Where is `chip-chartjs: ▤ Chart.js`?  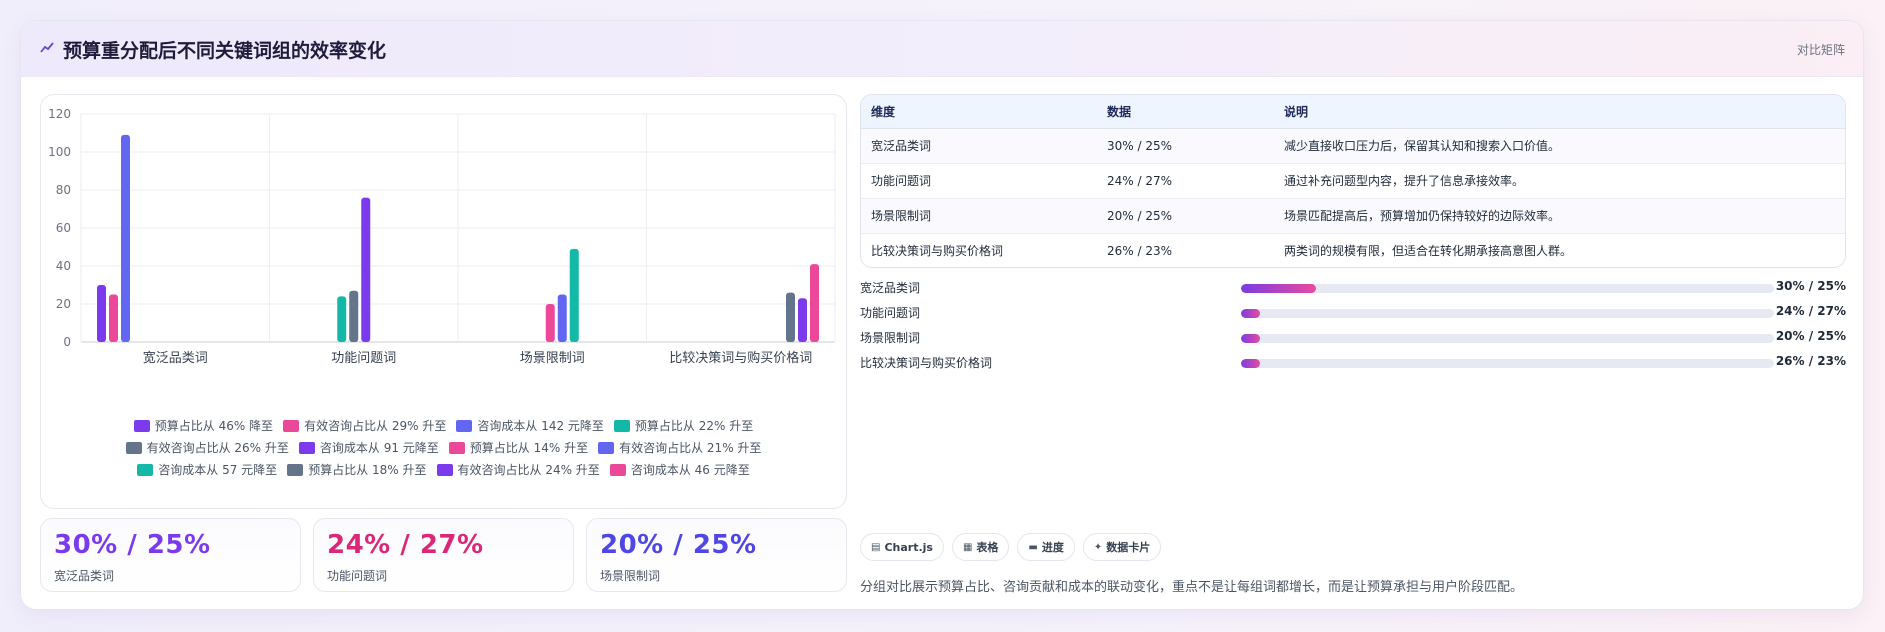 chip-chartjs: ▤ Chart.js is located at coordinates (902, 547).